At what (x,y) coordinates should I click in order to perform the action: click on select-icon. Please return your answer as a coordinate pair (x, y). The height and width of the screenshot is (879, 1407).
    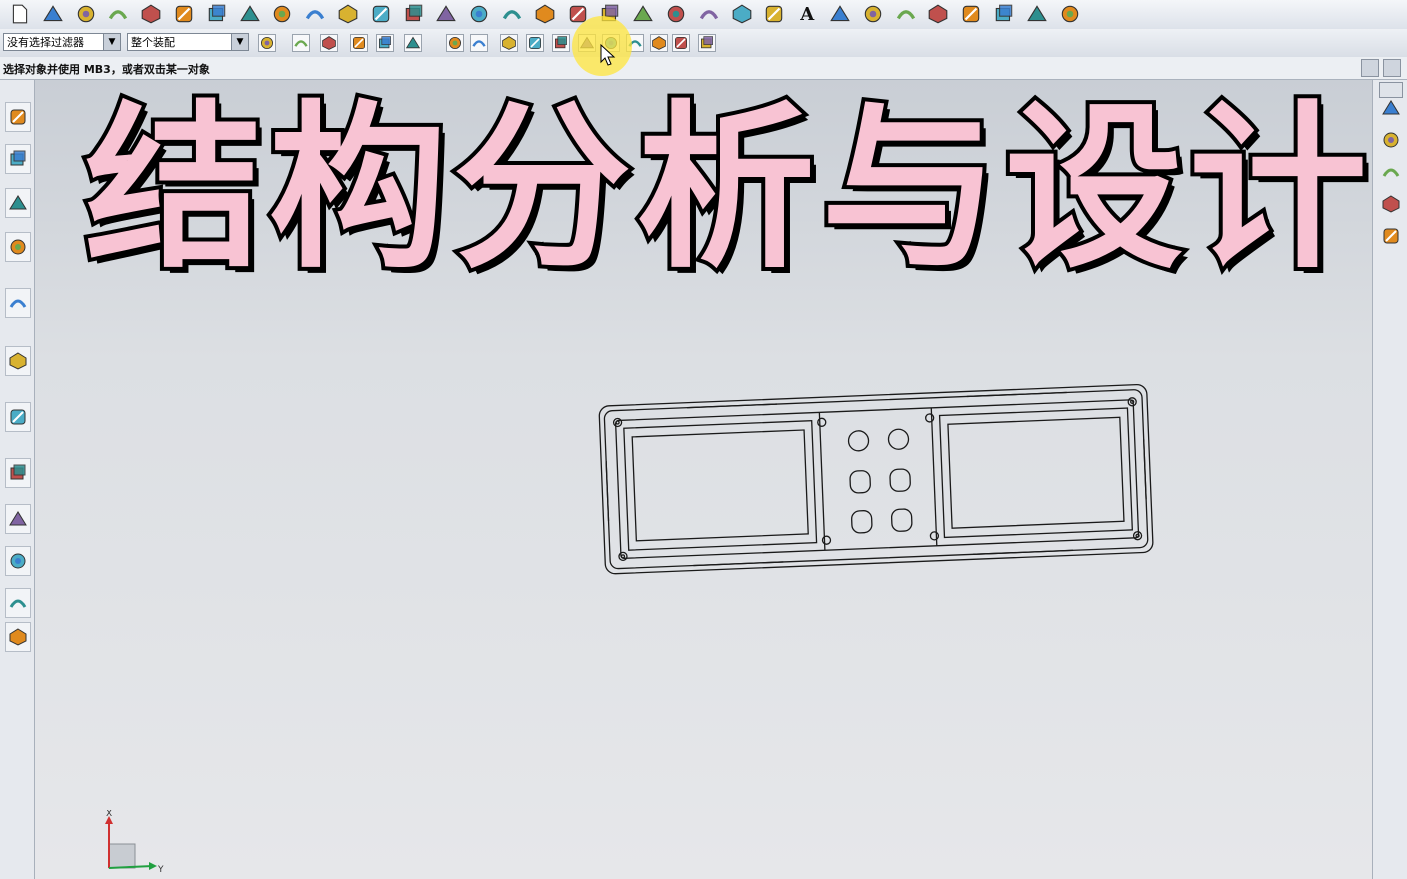
    Looking at the image, I should click on (329, 43).